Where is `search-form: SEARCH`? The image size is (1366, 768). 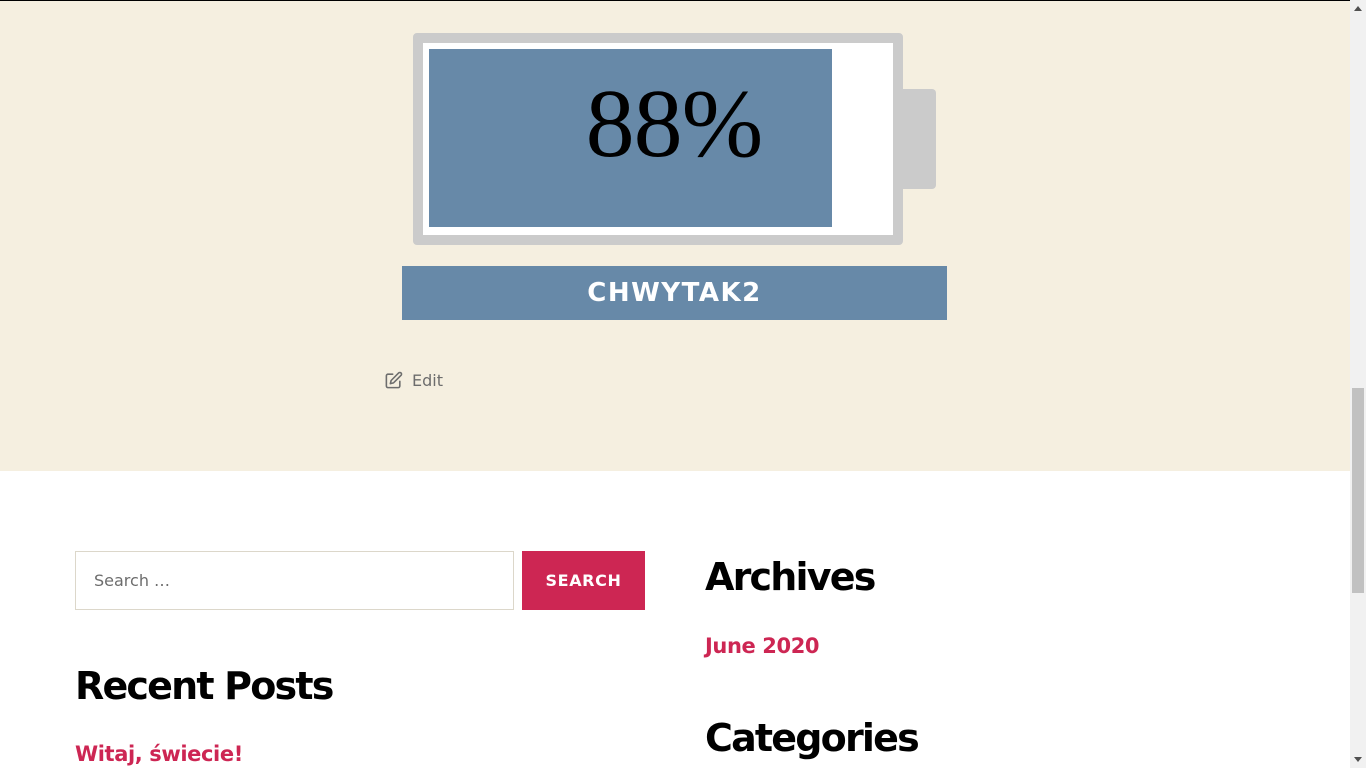 search-form: SEARCH is located at coordinates (360, 580).